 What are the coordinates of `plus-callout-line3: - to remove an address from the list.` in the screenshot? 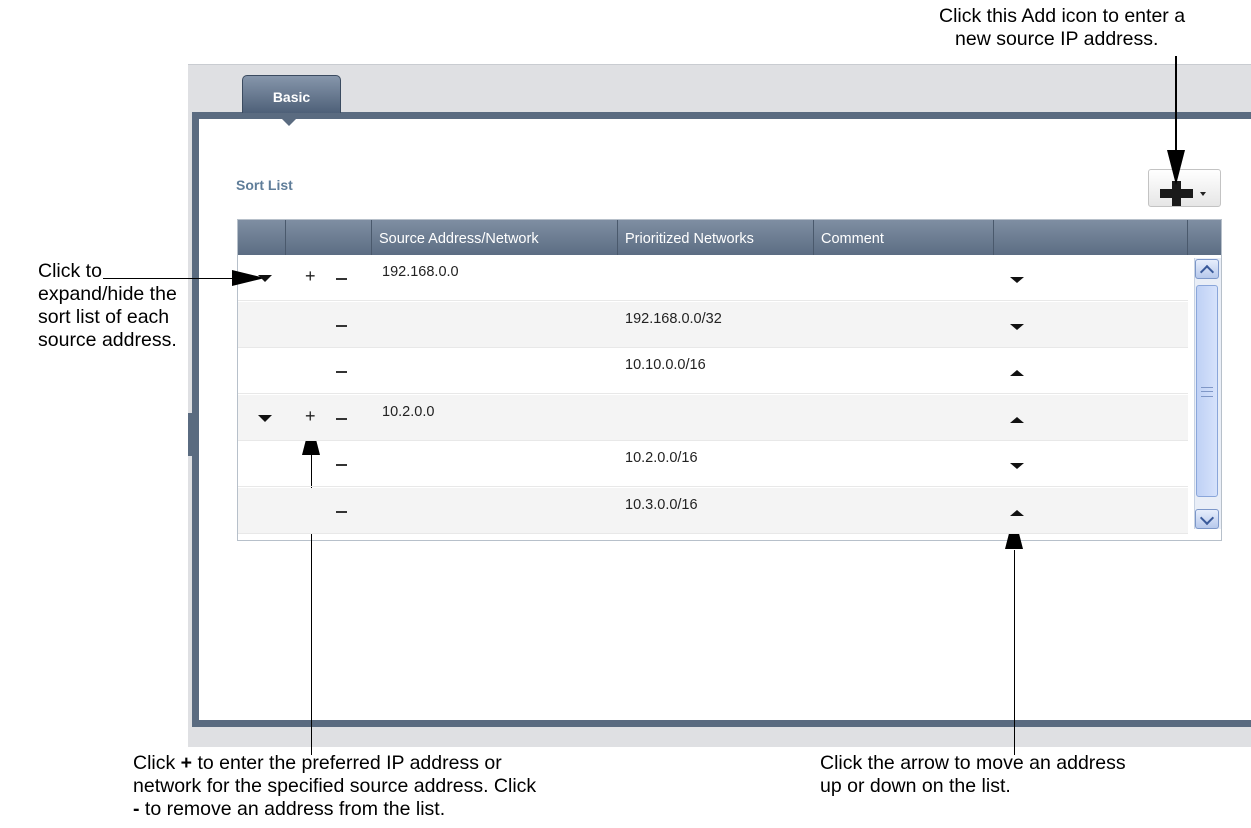 It's located at (334, 809).